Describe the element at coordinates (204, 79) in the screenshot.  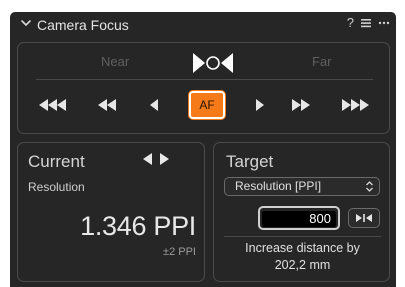
I see `nav-divider` at that location.